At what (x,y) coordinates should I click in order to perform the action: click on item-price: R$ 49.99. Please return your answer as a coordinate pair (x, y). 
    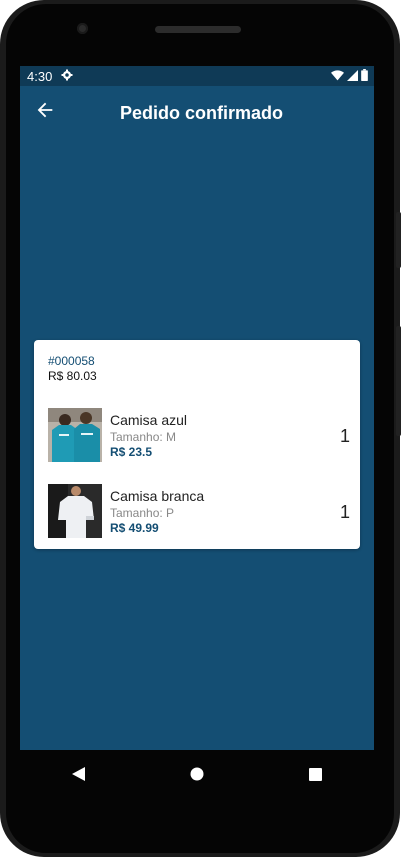
    Looking at the image, I should click on (134, 528).